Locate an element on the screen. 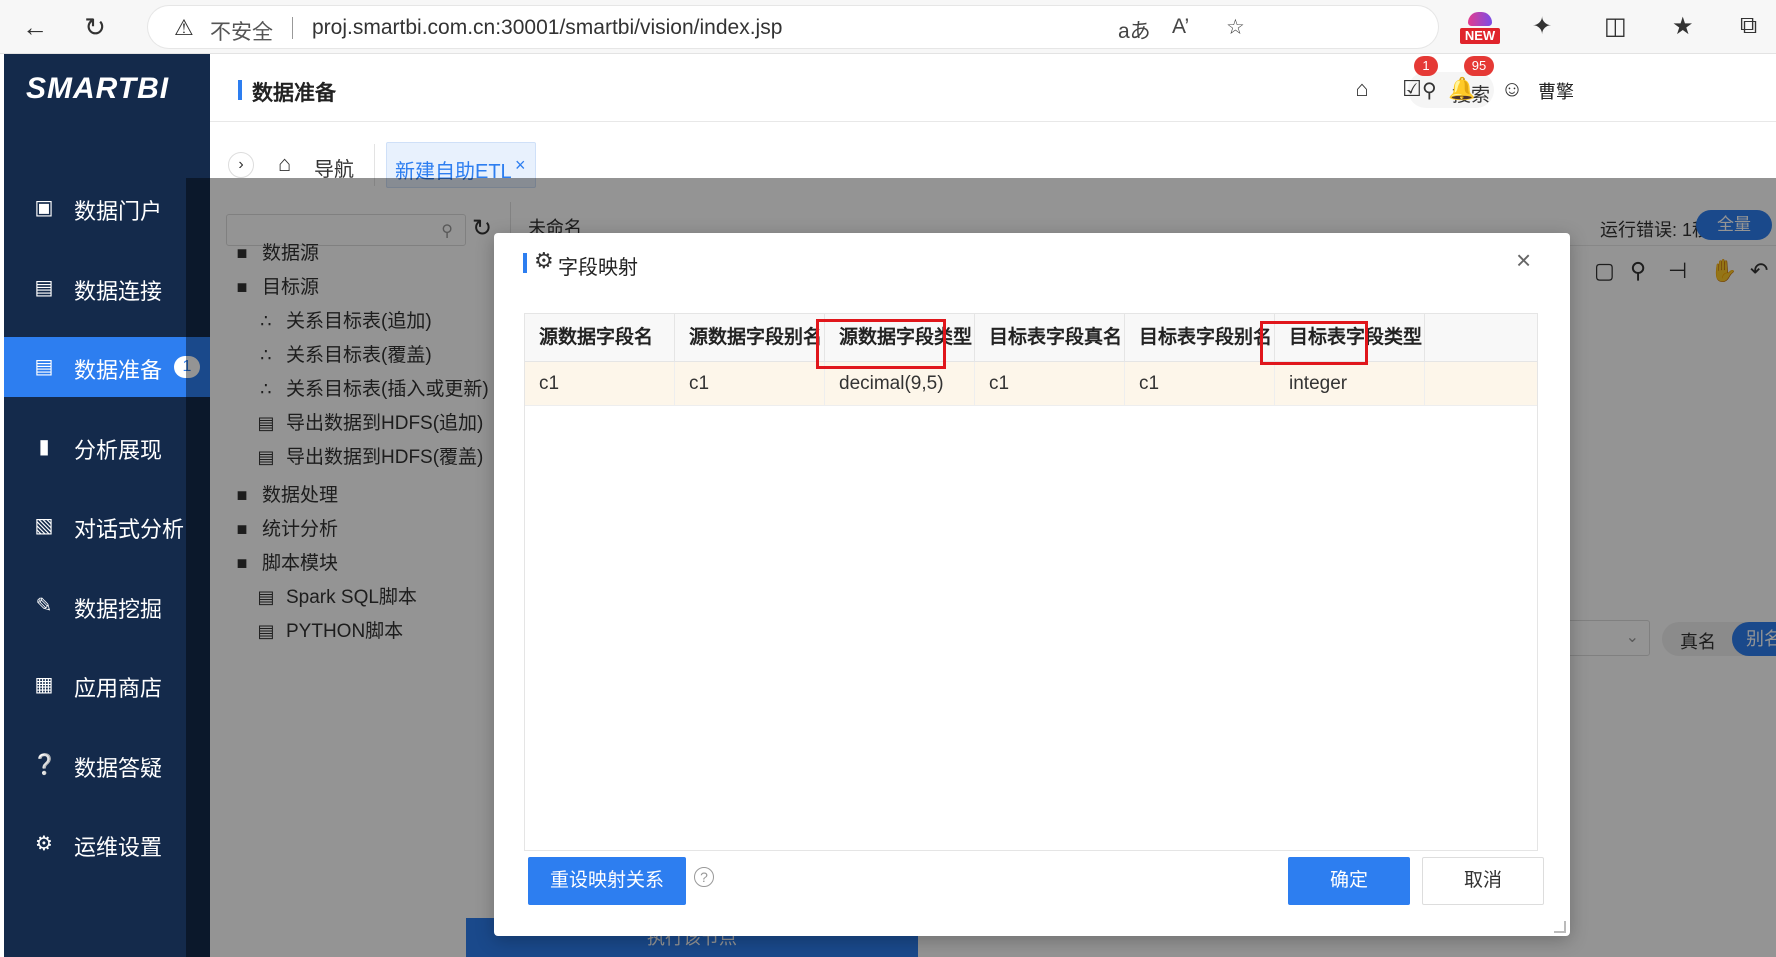  table-cell: integer is located at coordinates (1350, 384).